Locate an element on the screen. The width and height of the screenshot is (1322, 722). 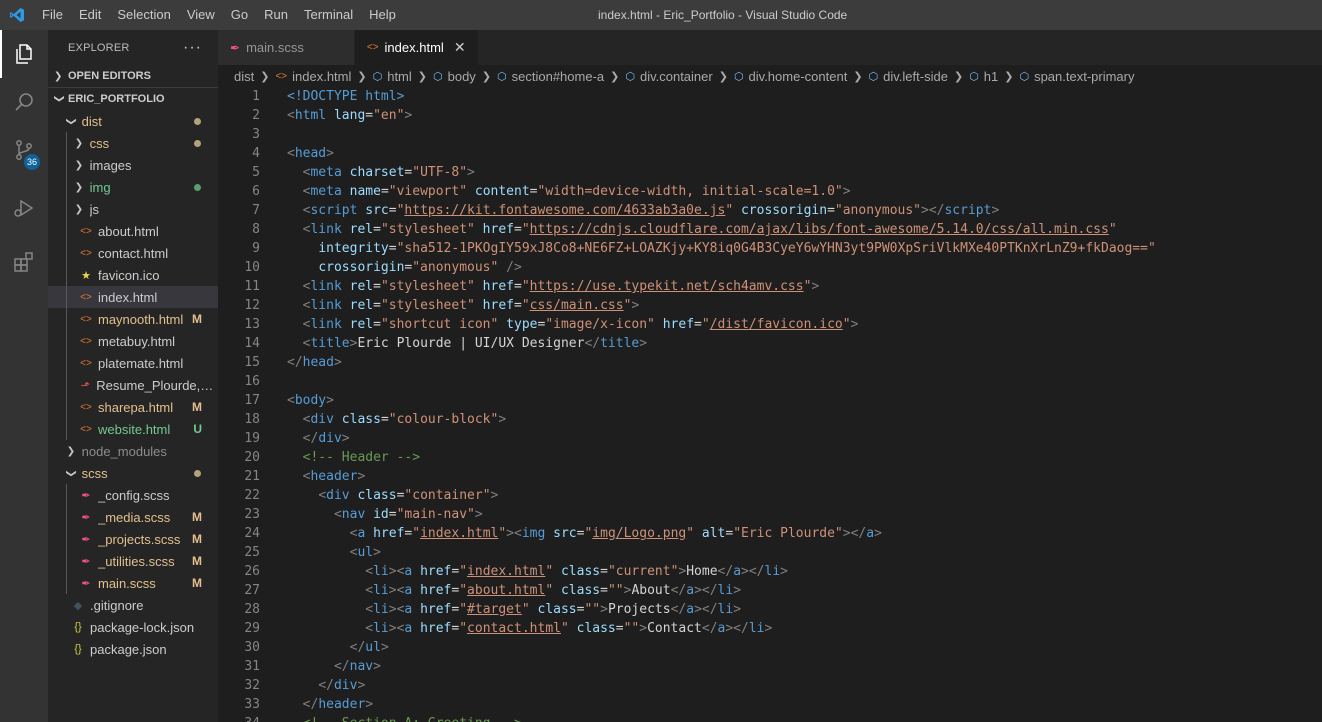
tree-file: ✒ _utilities.scss M is located at coordinates (133, 561).